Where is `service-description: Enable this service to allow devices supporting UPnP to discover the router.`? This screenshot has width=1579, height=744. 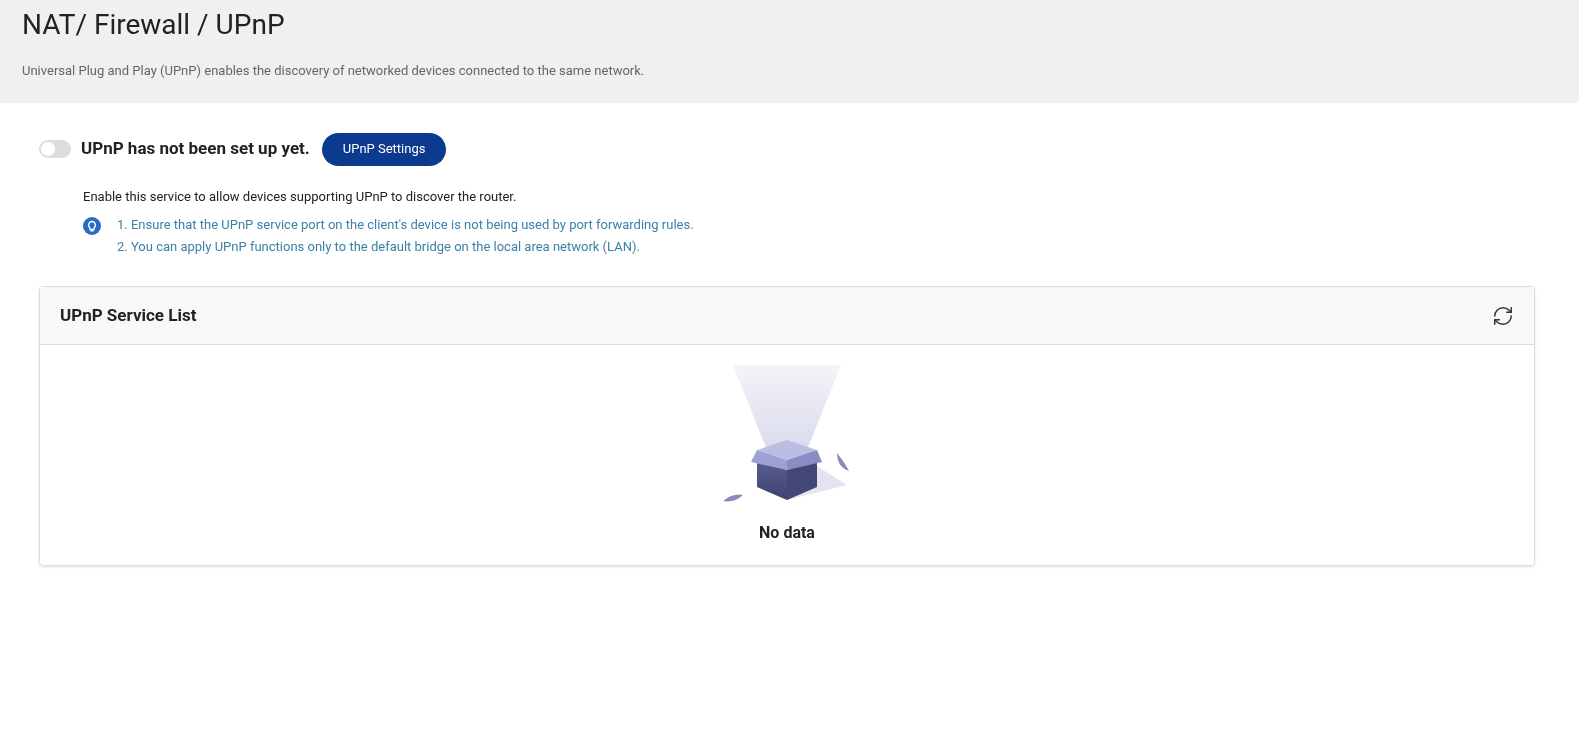
service-description: Enable this service to allow devices supporting UPnP to discover the router. is located at coordinates (300, 196).